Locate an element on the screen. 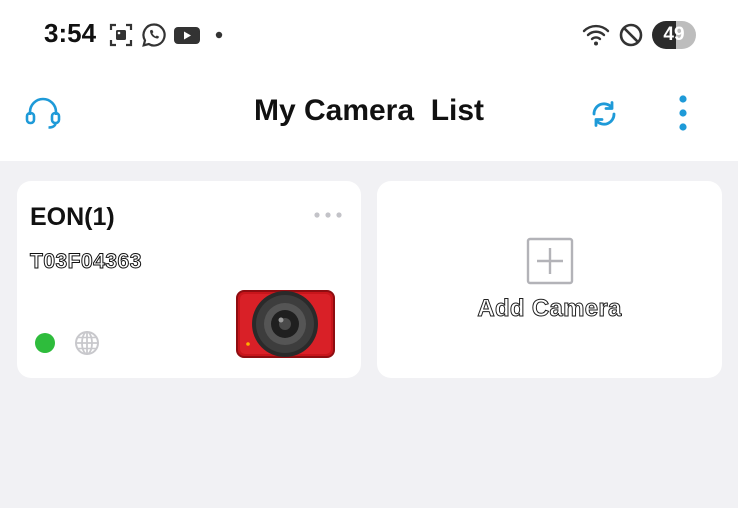 Image resolution: width=738 pixels, height=508 pixels. camera-name: EON(1) is located at coordinates (72, 217).